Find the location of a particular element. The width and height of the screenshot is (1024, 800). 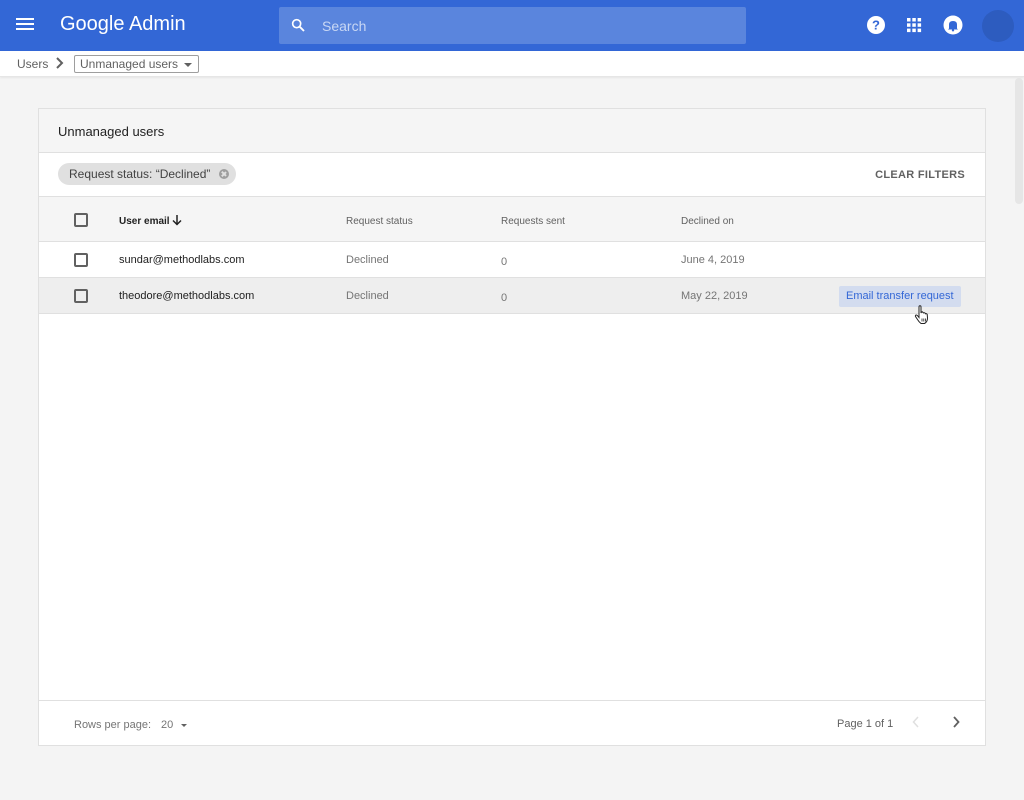

filter-bar: Request status: “Declined” CLEAR FILTERS is located at coordinates (512, 175).